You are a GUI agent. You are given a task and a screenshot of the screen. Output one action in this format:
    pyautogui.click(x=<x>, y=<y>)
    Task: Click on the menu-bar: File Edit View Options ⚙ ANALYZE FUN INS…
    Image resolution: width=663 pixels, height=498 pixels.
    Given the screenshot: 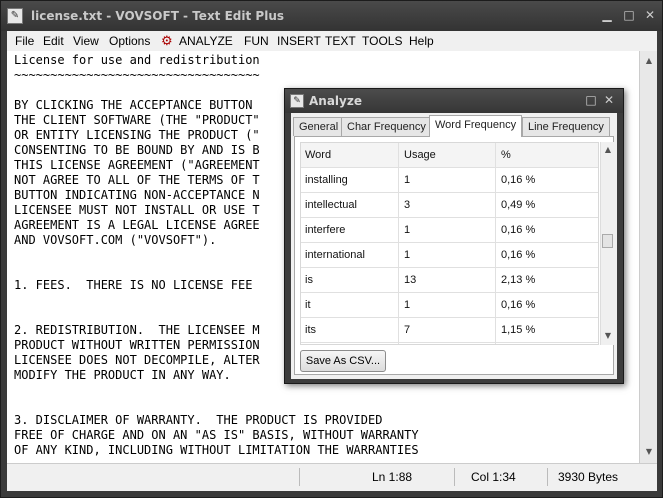 What is the action you would take?
    pyautogui.click(x=332, y=41)
    